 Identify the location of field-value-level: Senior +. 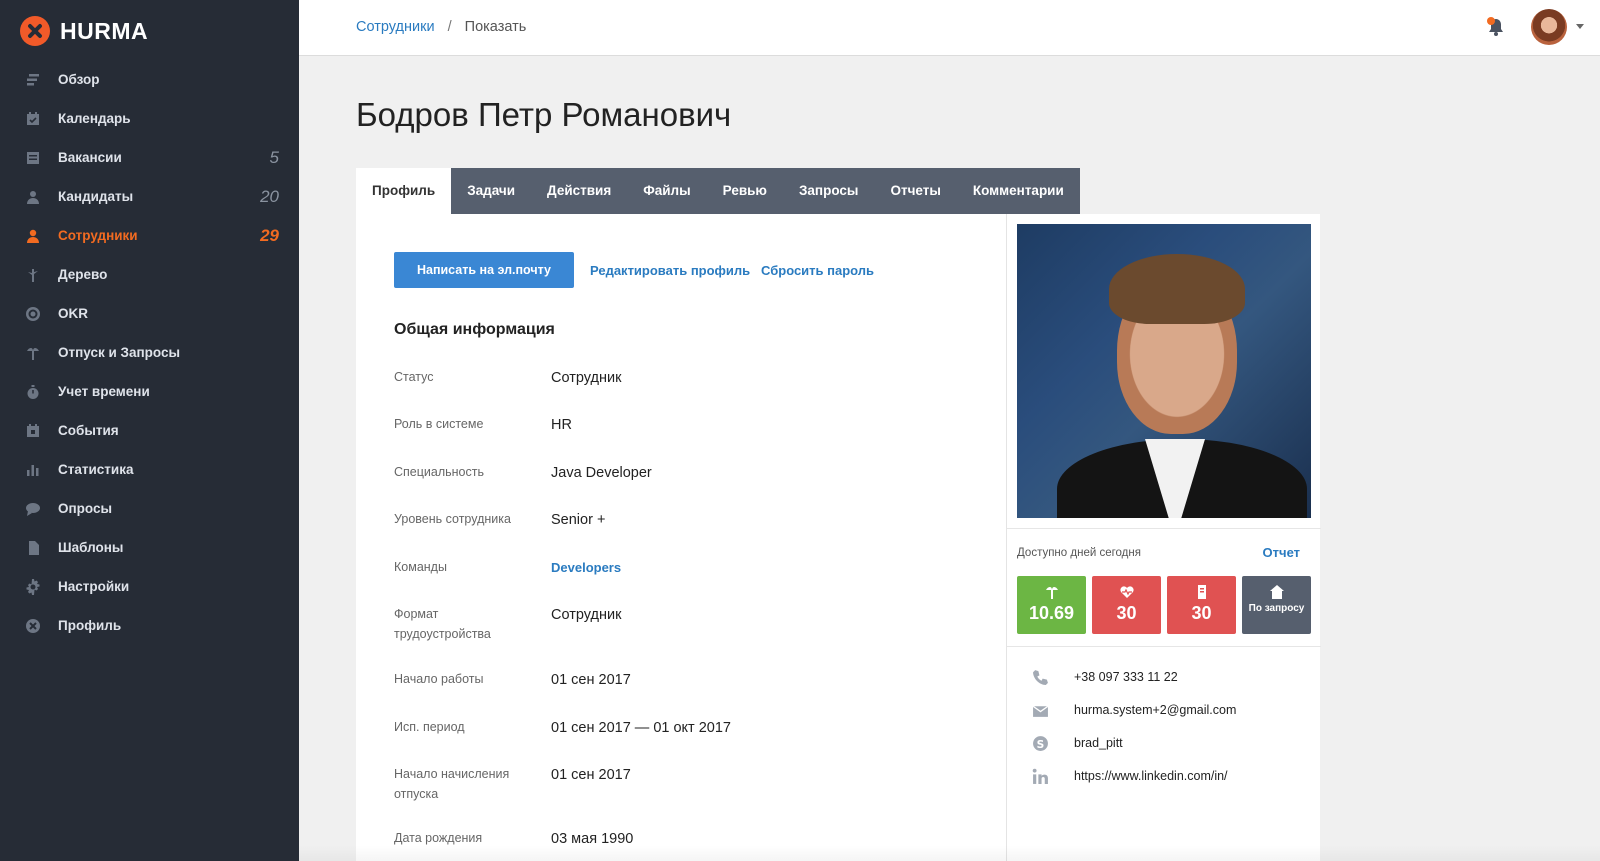
(578, 520).